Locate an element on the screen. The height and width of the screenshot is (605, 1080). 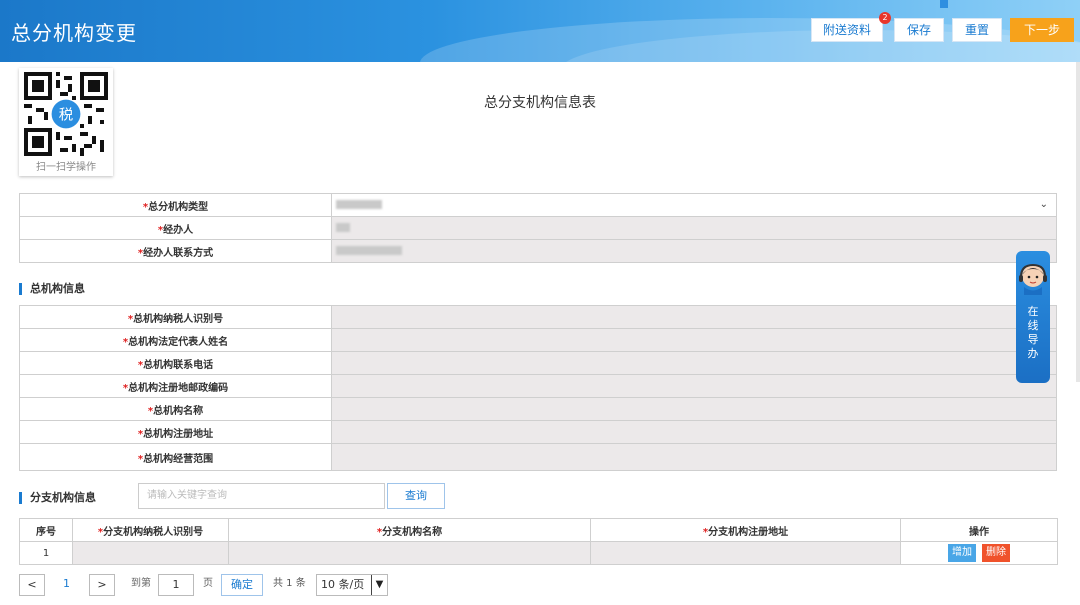
table-row: 1 增加 删除 is located at coordinates (538, 553).